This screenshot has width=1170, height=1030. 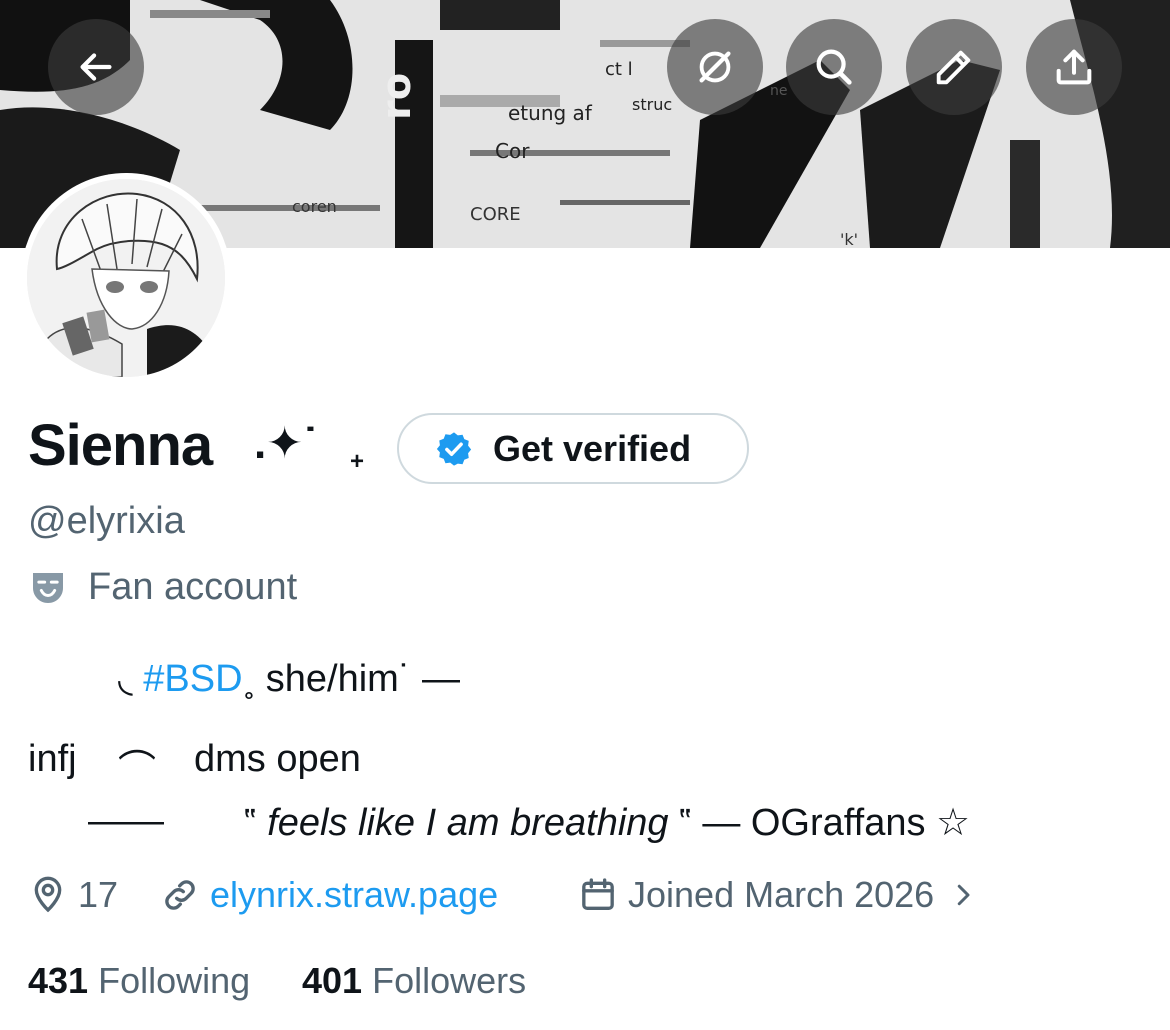 What do you see at coordinates (174, 980) in the screenshot?
I see `following-label: Following` at bounding box center [174, 980].